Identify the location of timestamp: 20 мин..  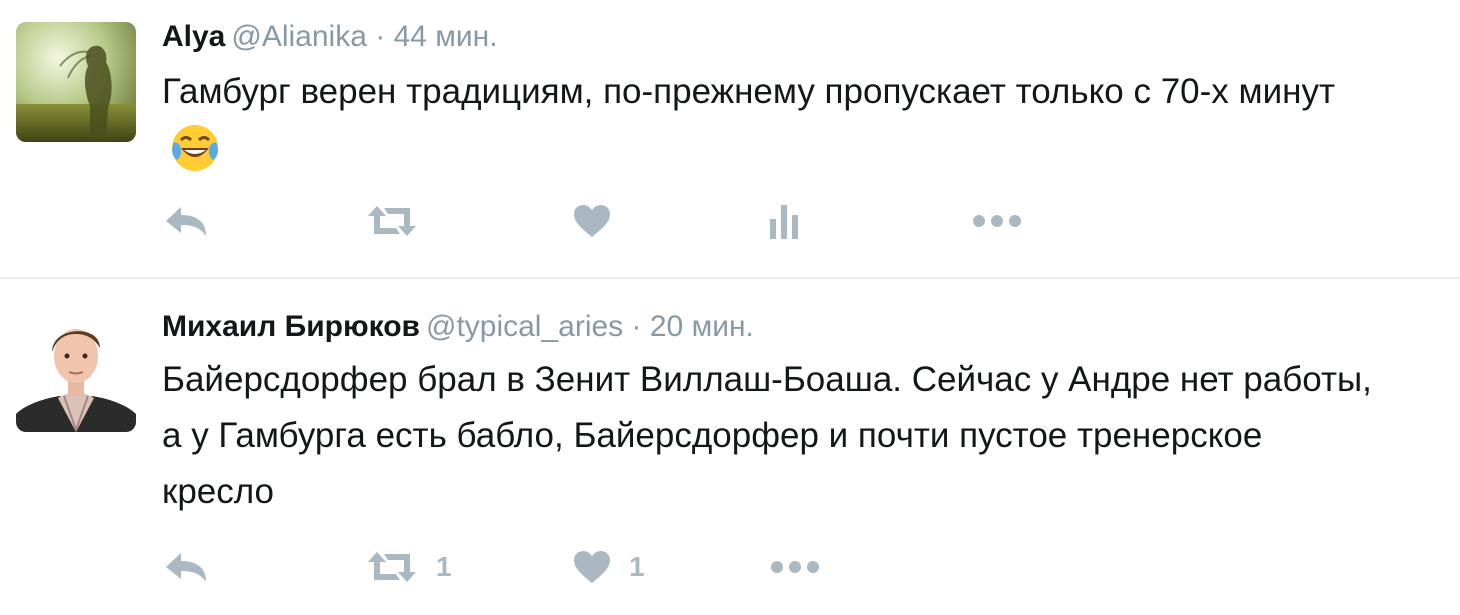
(702, 326).